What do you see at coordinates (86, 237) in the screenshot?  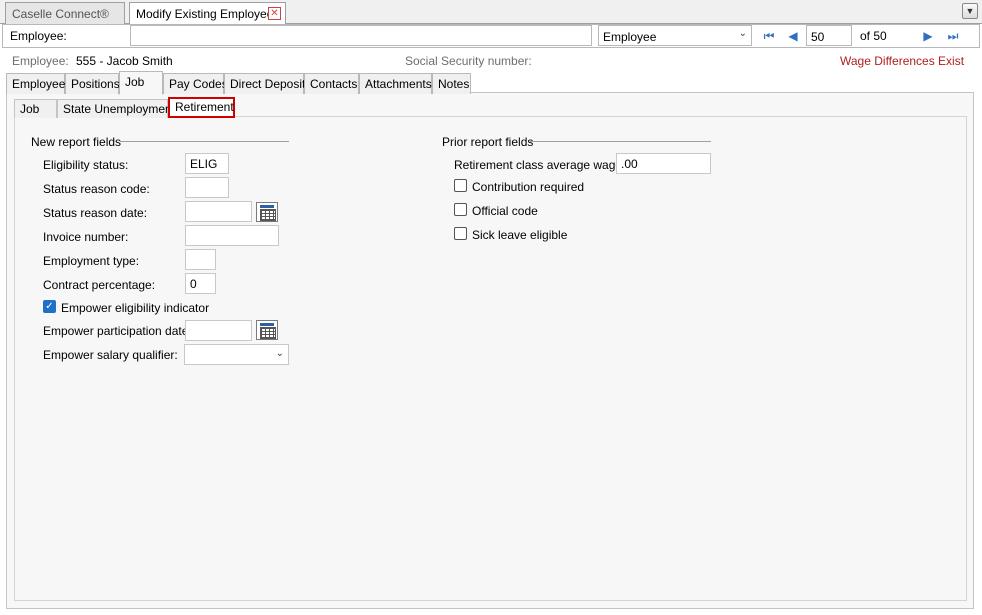 I see `invoice-number-label: Invoice number:` at bounding box center [86, 237].